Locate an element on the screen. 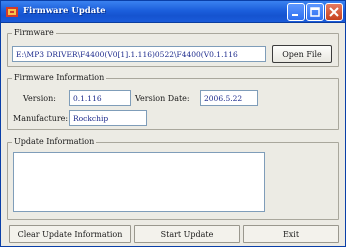 Image resolution: width=346 pixels, height=247 pixels. firmware-group-label: Firmware is located at coordinates (34, 32).